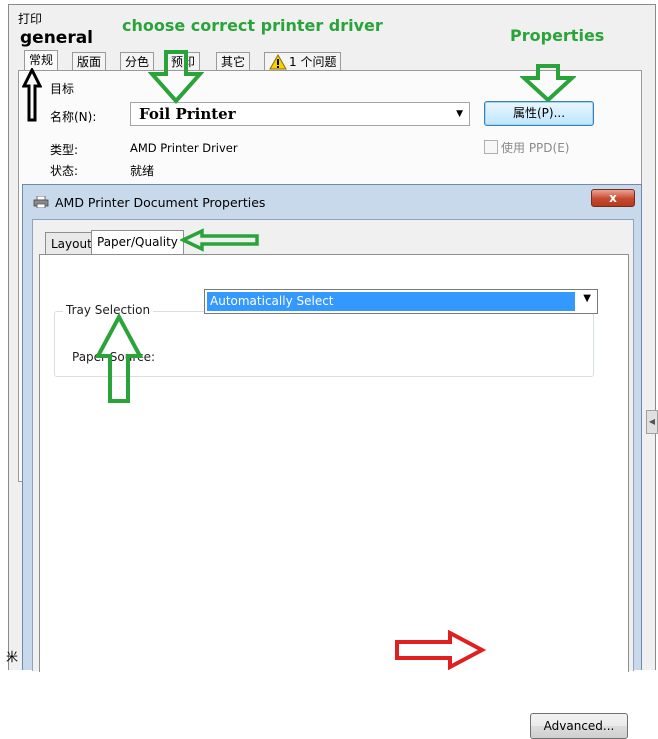 This screenshot has width=658, height=739. Describe the element at coordinates (62, 89) in the screenshot. I see `target-group-label: 目标` at that location.